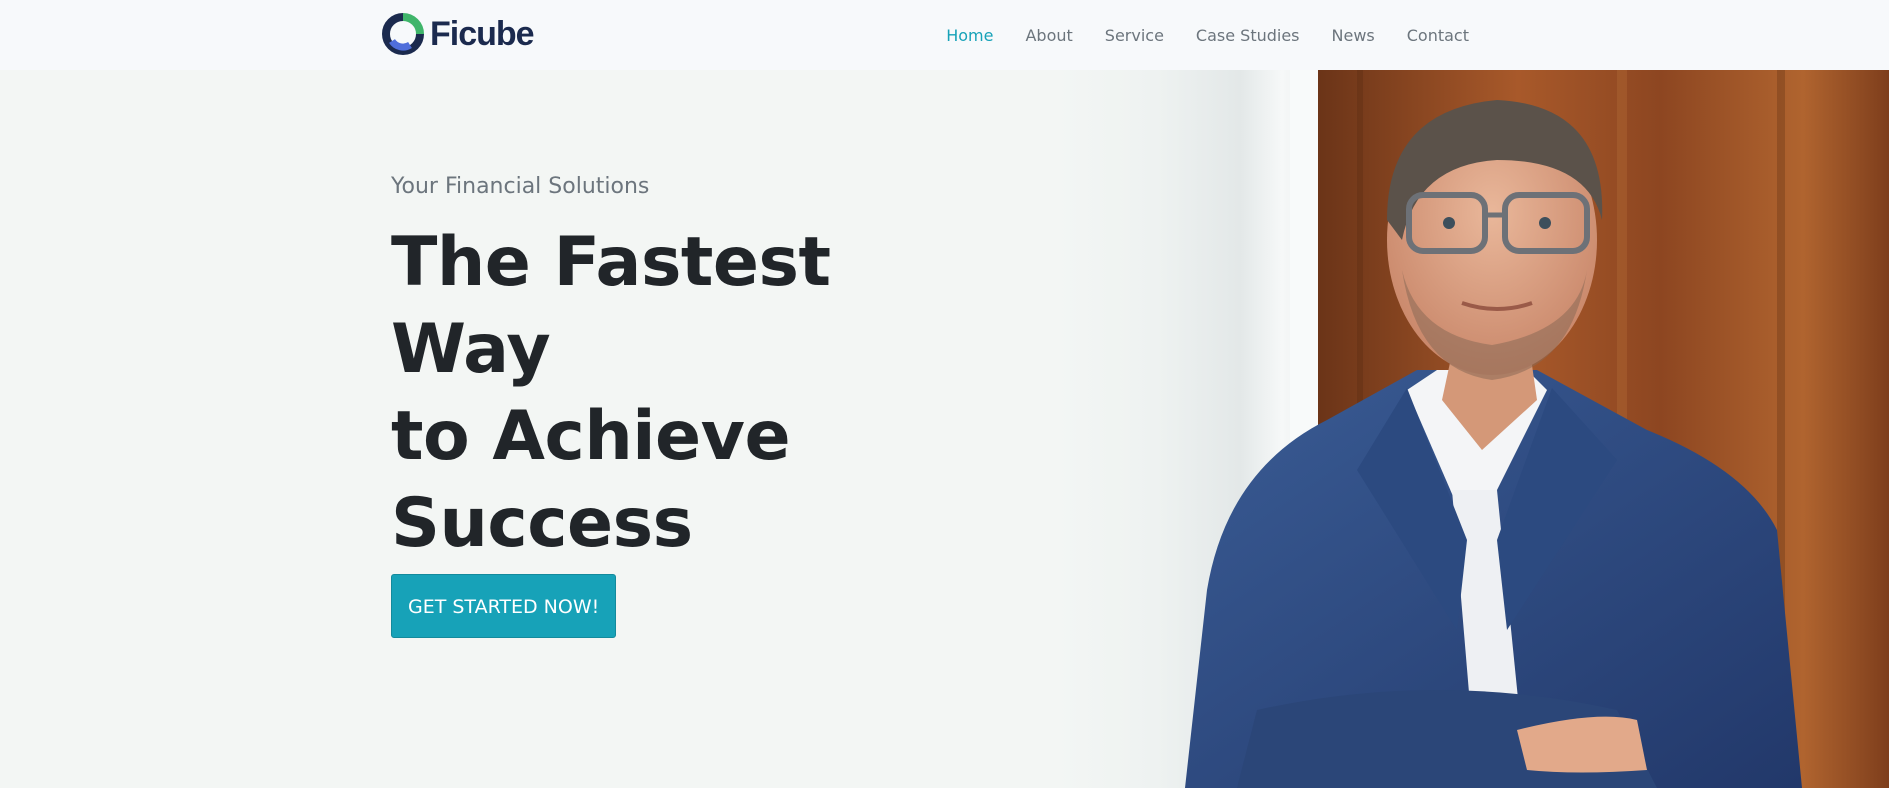 This screenshot has width=1889, height=791. Describe the element at coordinates (403, 34) in the screenshot. I see `ficube-logo-icon` at that location.